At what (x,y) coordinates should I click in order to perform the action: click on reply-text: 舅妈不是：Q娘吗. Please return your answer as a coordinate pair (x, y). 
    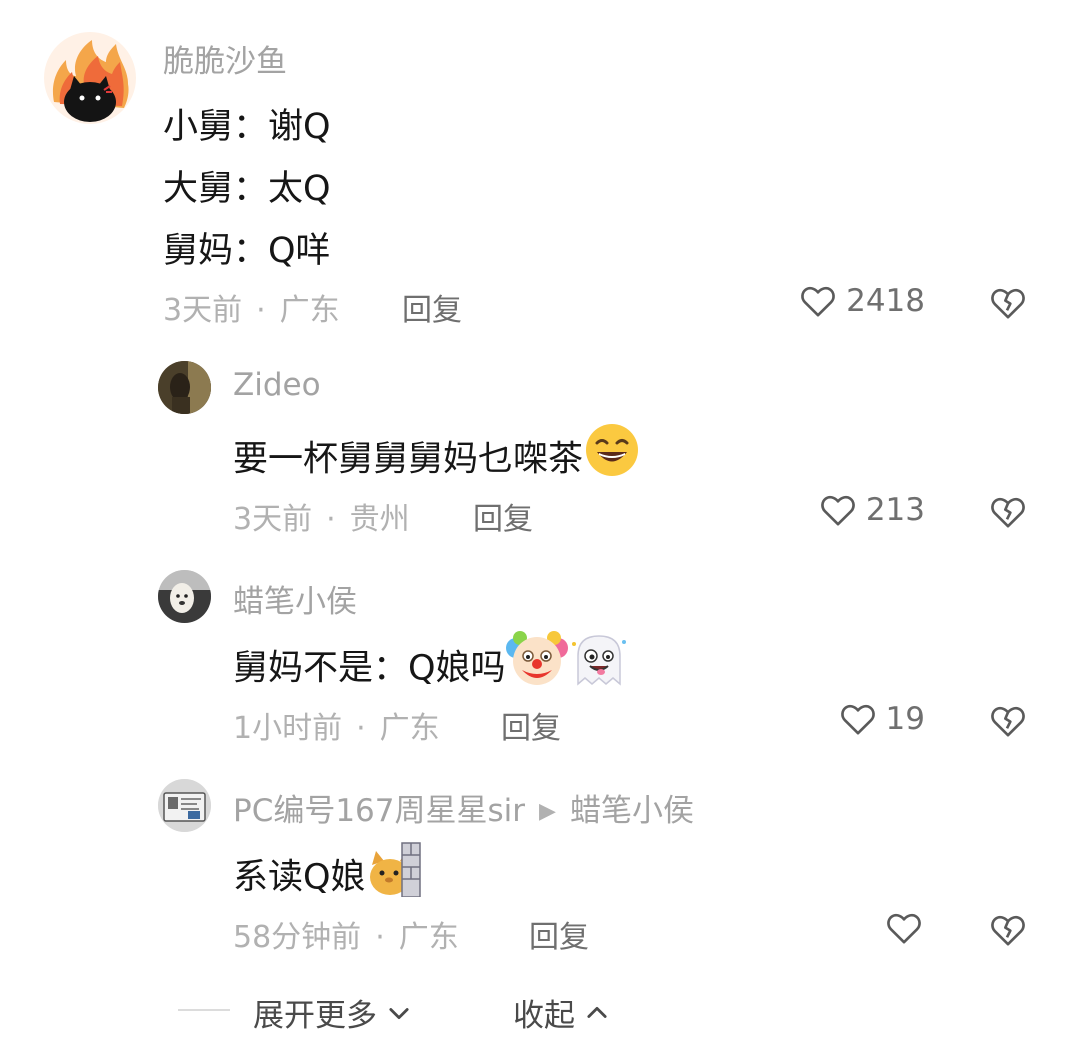
    Looking at the image, I should click on (431, 667).